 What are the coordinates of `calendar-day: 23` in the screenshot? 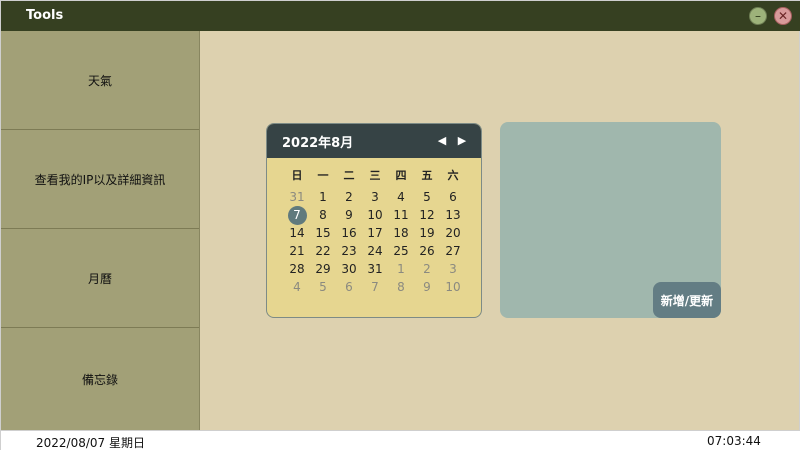 It's located at (349, 251).